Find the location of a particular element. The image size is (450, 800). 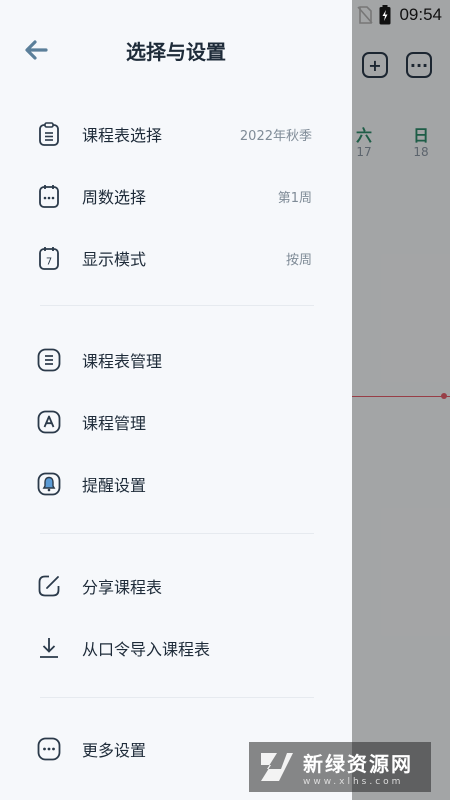

menu-label: 分享课程表 is located at coordinates (122, 587).